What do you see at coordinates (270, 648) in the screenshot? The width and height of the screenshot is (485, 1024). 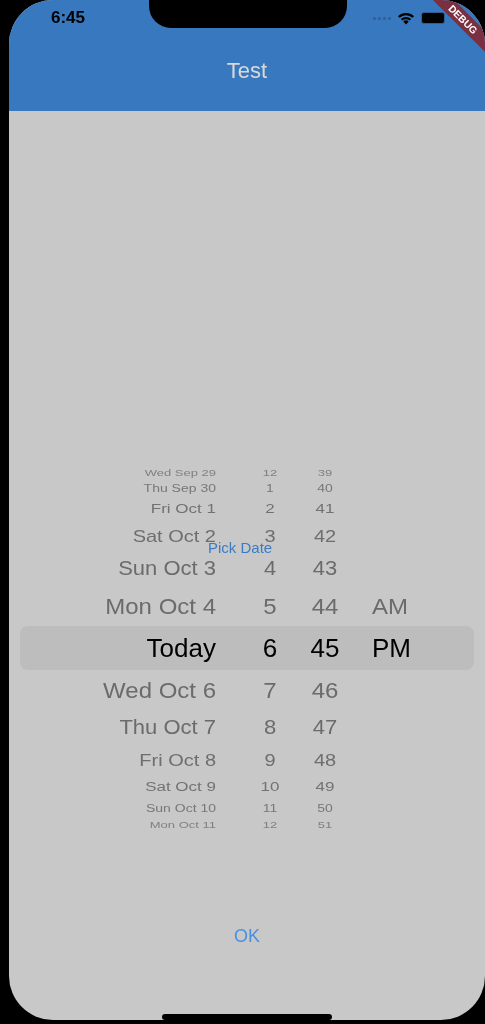 I see `picker-hour: 6` at bounding box center [270, 648].